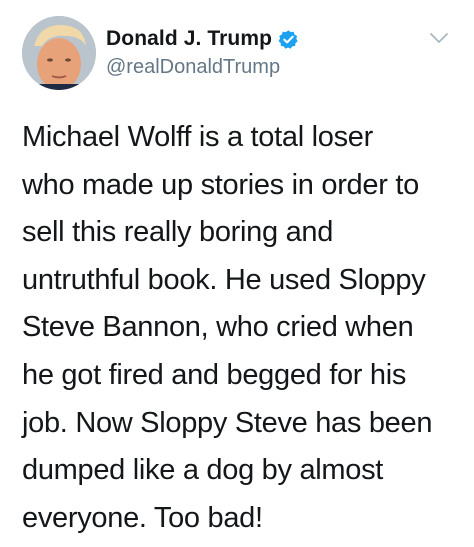 This screenshot has height=547, width=474. Describe the element at coordinates (288, 39) in the screenshot. I see `verified-badge-icon` at that location.